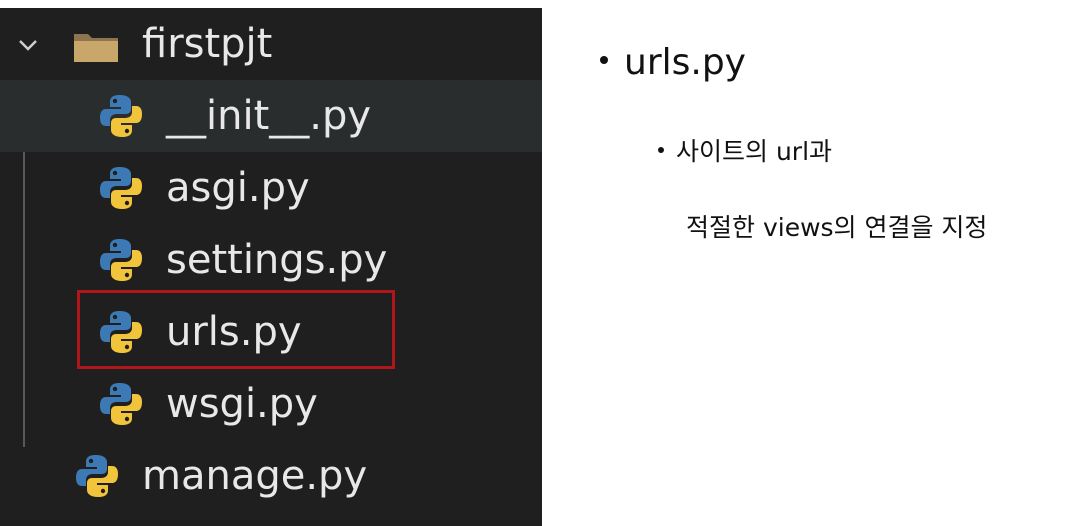 Image resolution: width=1090 pixels, height=526 pixels. What do you see at coordinates (277, 260) in the screenshot?
I see `file-label: settings.py` at bounding box center [277, 260].